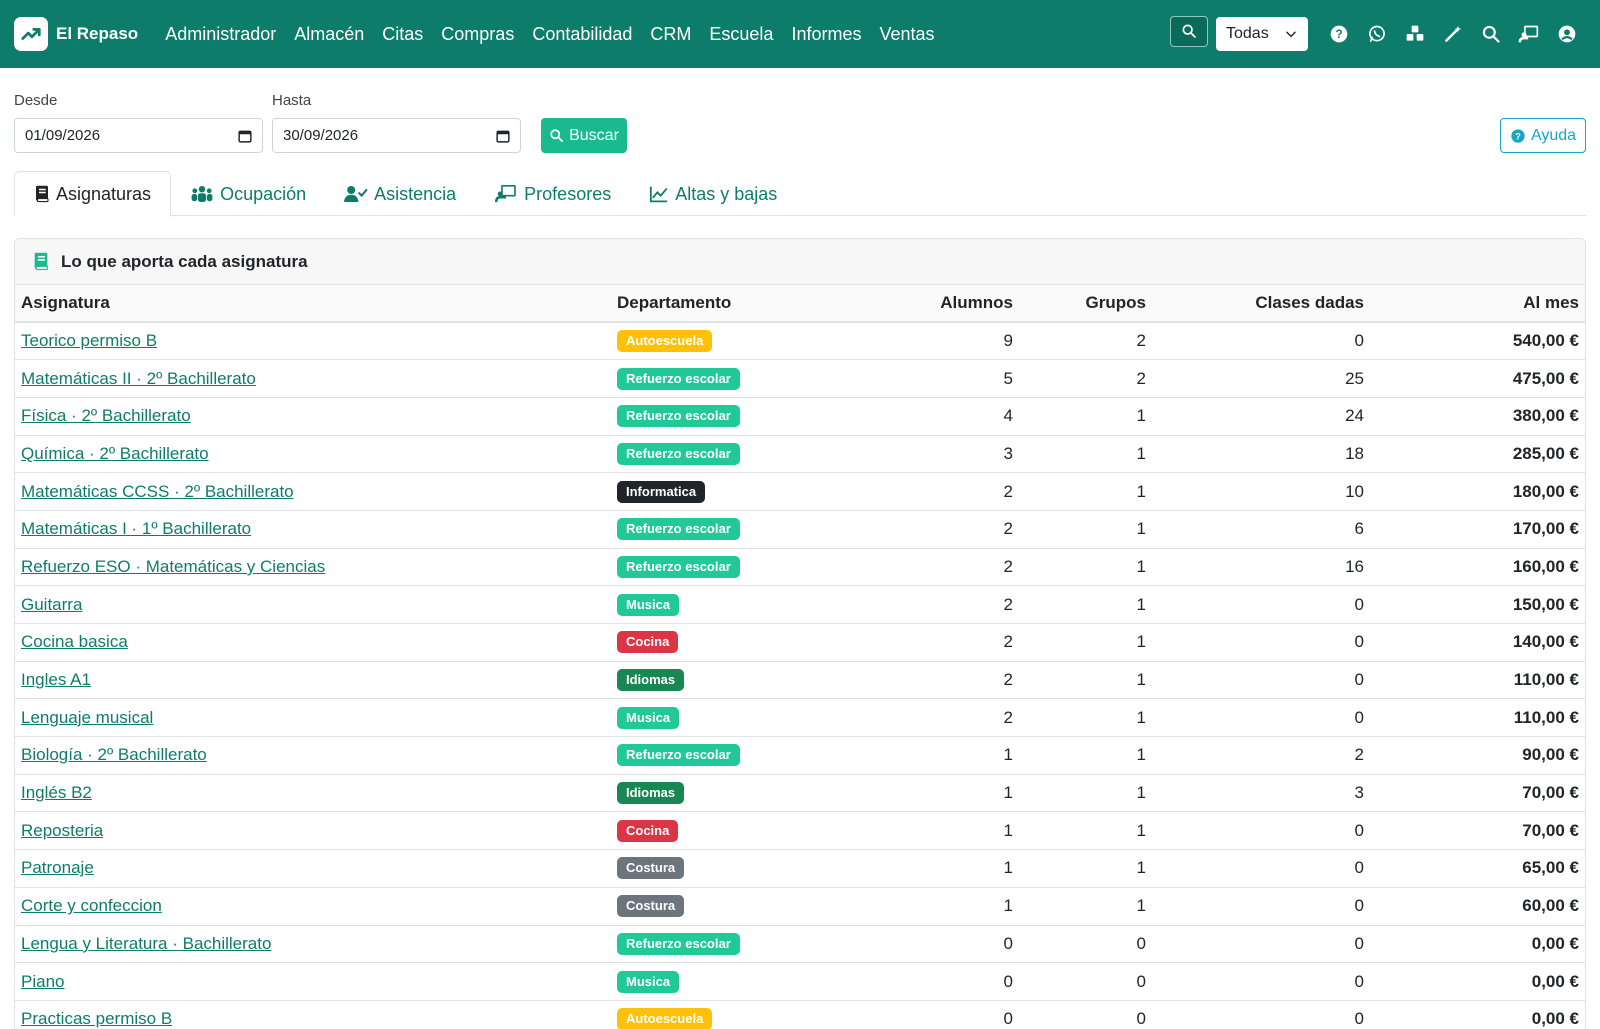  What do you see at coordinates (96, 1018) in the screenshot?
I see `subject-link: Practicas permiso B` at bounding box center [96, 1018].